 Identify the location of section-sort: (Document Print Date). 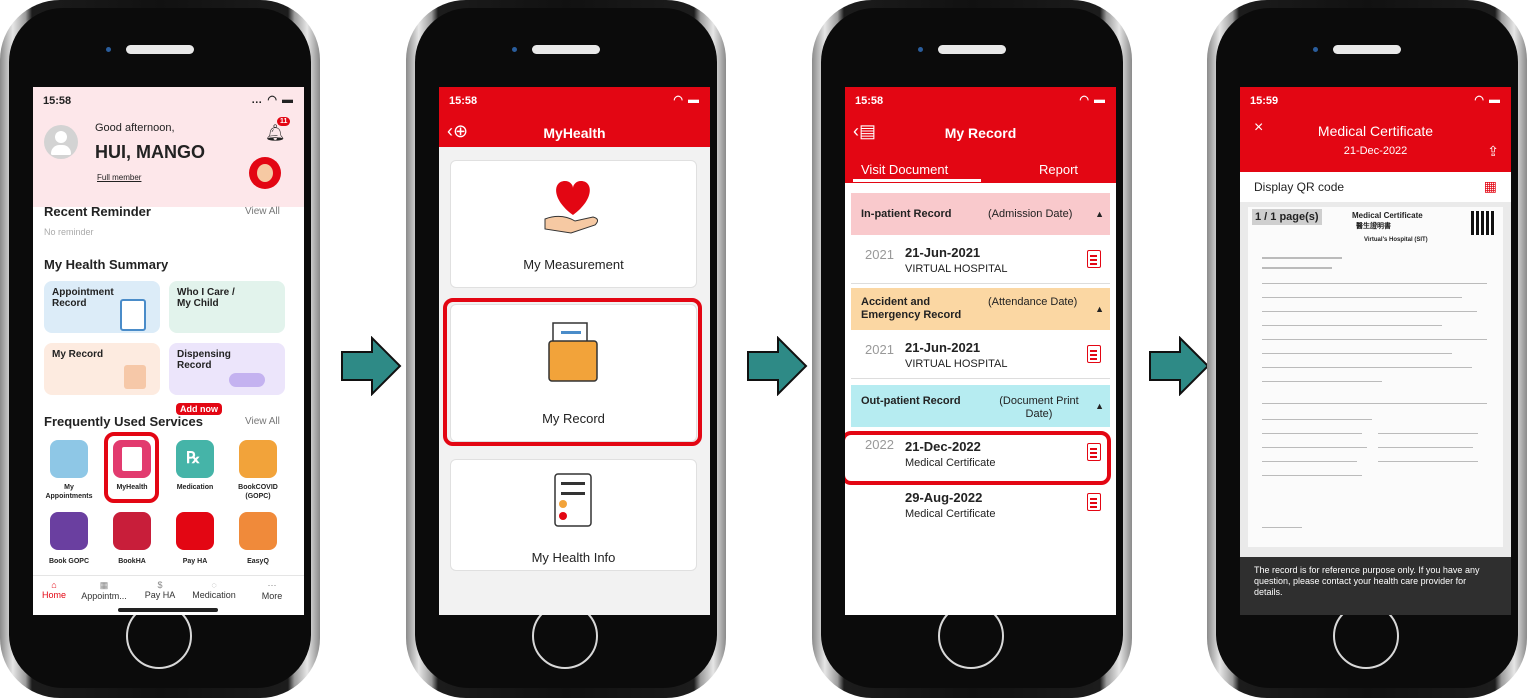
(1039, 407).